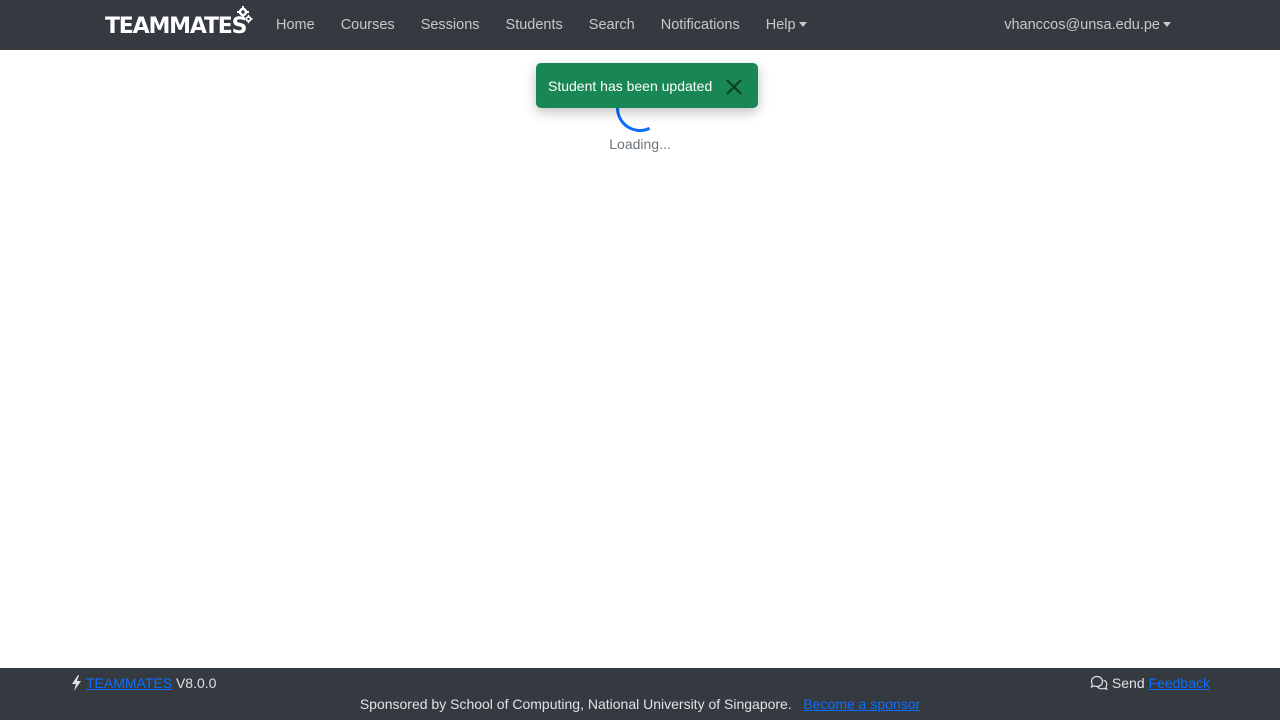  I want to click on nav-notifications: Notifications, so click(700, 25).